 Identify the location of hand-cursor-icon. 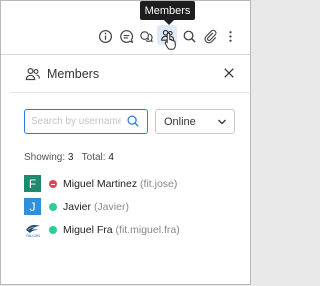
(170, 41).